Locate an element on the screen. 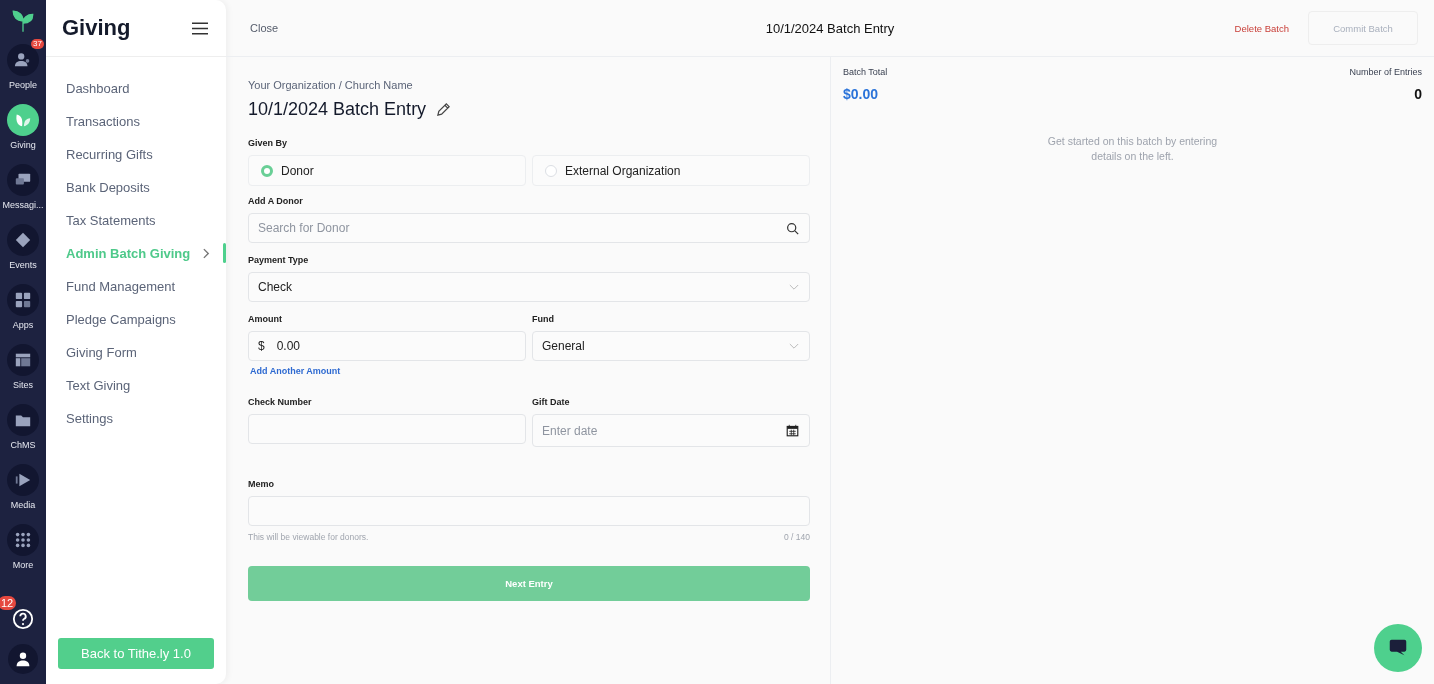 The width and height of the screenshot is (1434, 684). entries-label: Number of Entries is located at coordinates (1385, 72).